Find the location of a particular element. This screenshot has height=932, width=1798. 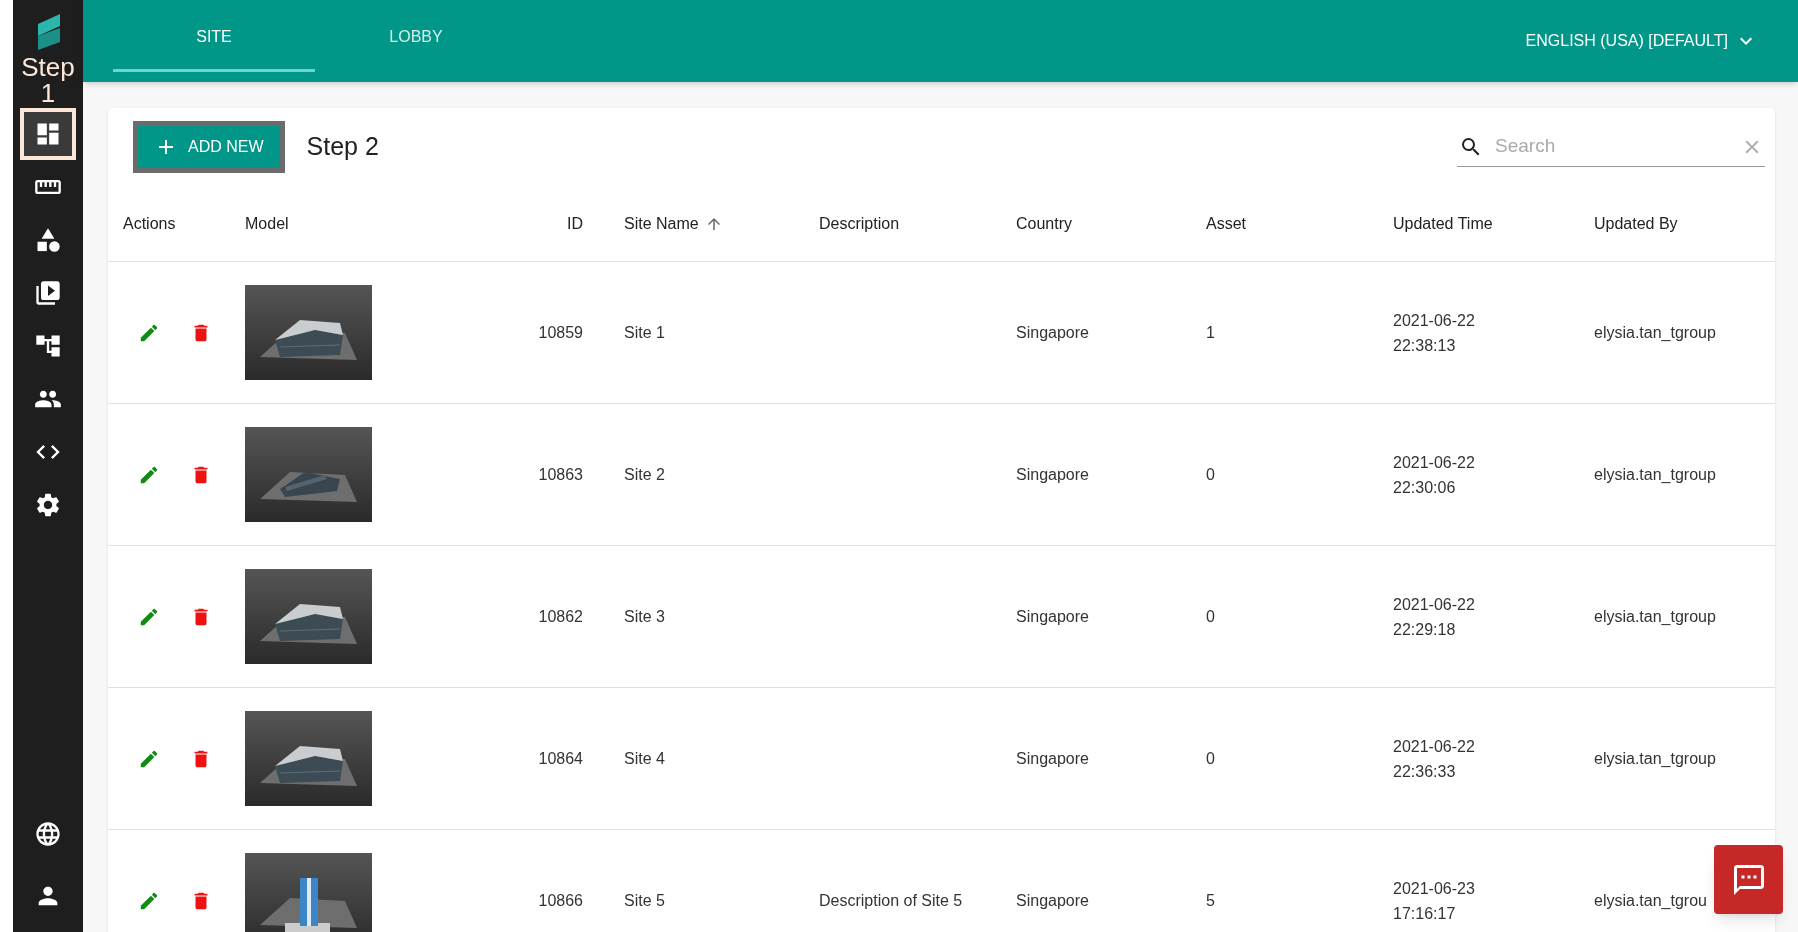

column-header: Model is located at coordinates (267, 223).